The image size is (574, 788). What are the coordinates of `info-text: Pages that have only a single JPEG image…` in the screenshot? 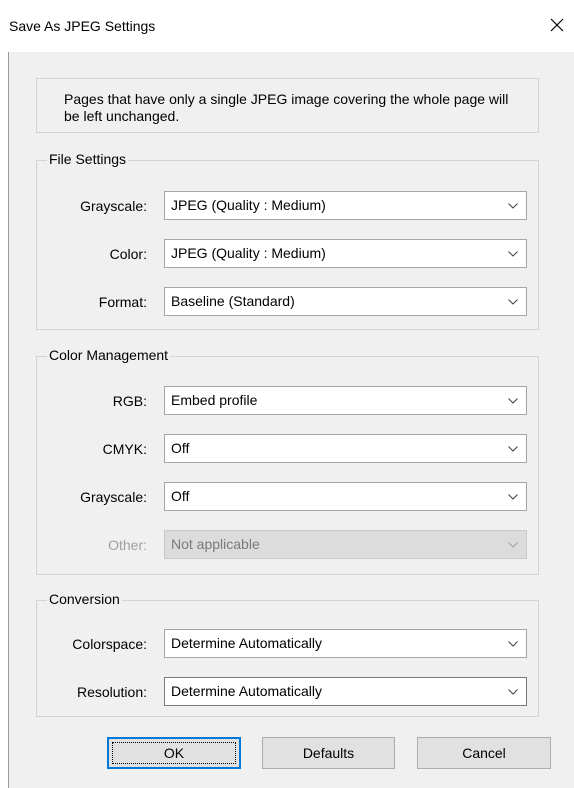 It's located at (286, 107).